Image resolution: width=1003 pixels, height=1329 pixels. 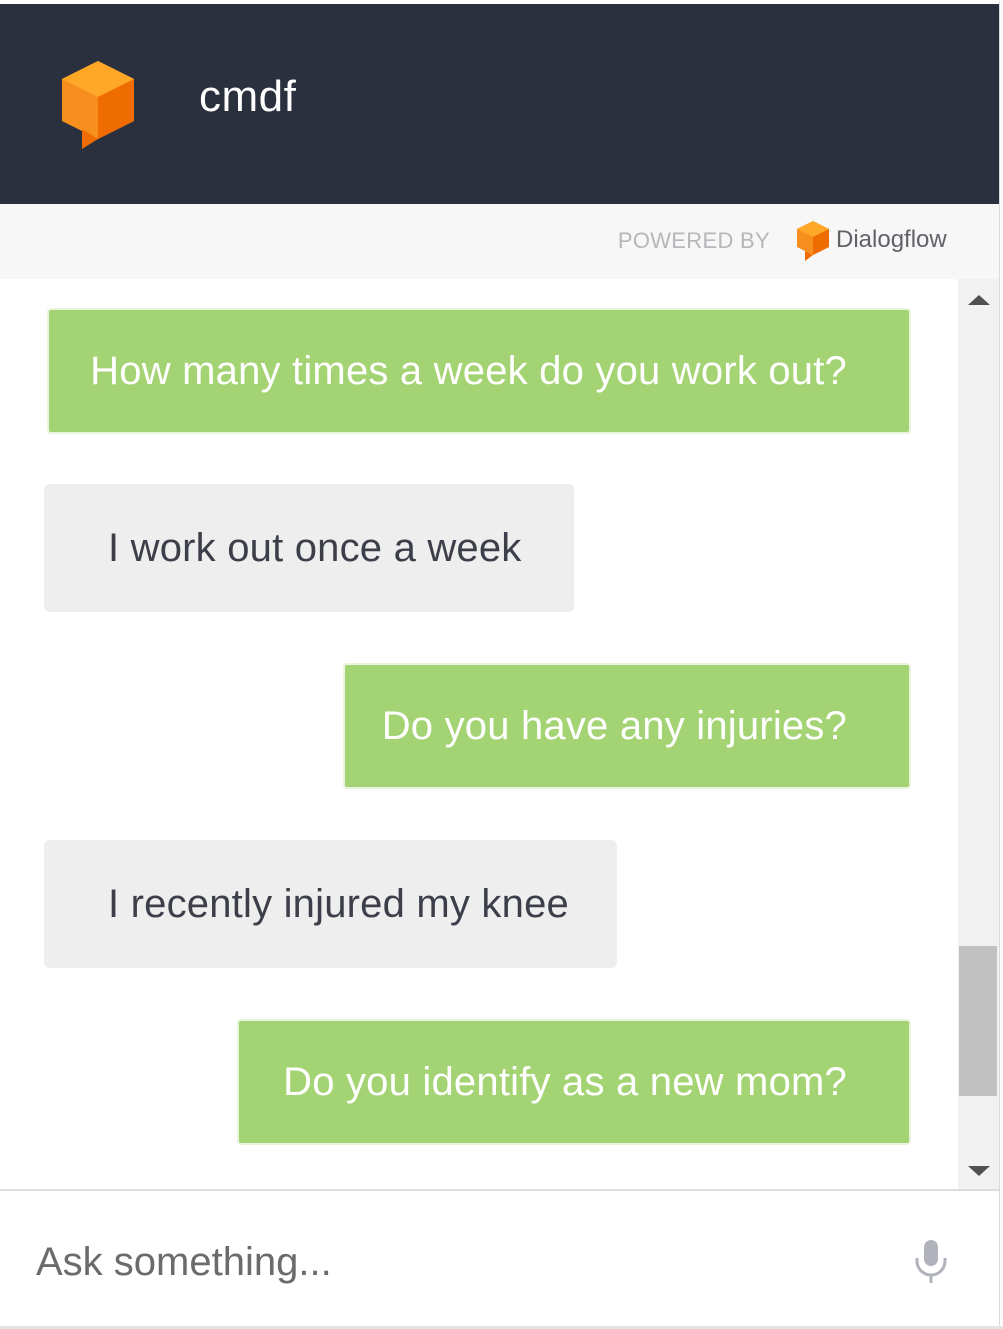 What do you see at coordinates (456, 1262) in the screenshot?
I see `ask-input` at bounding box center [456, 1262].